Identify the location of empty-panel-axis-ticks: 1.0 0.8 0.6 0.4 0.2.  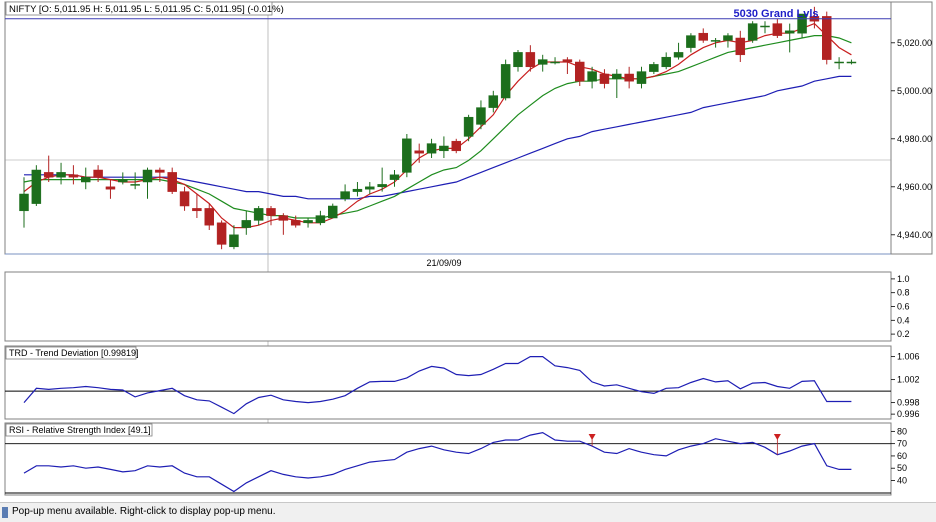
(900, 306).